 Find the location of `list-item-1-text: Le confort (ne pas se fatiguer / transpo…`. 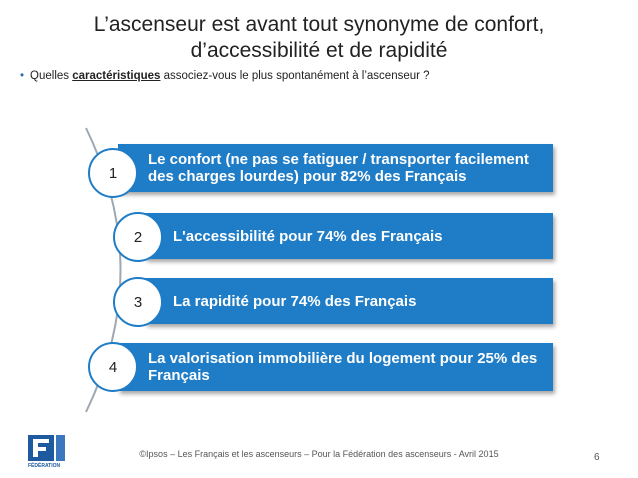

list-item-1-text: Le confort (ne pas se fatiguer / transpo… is located at coordinates (338, 168).